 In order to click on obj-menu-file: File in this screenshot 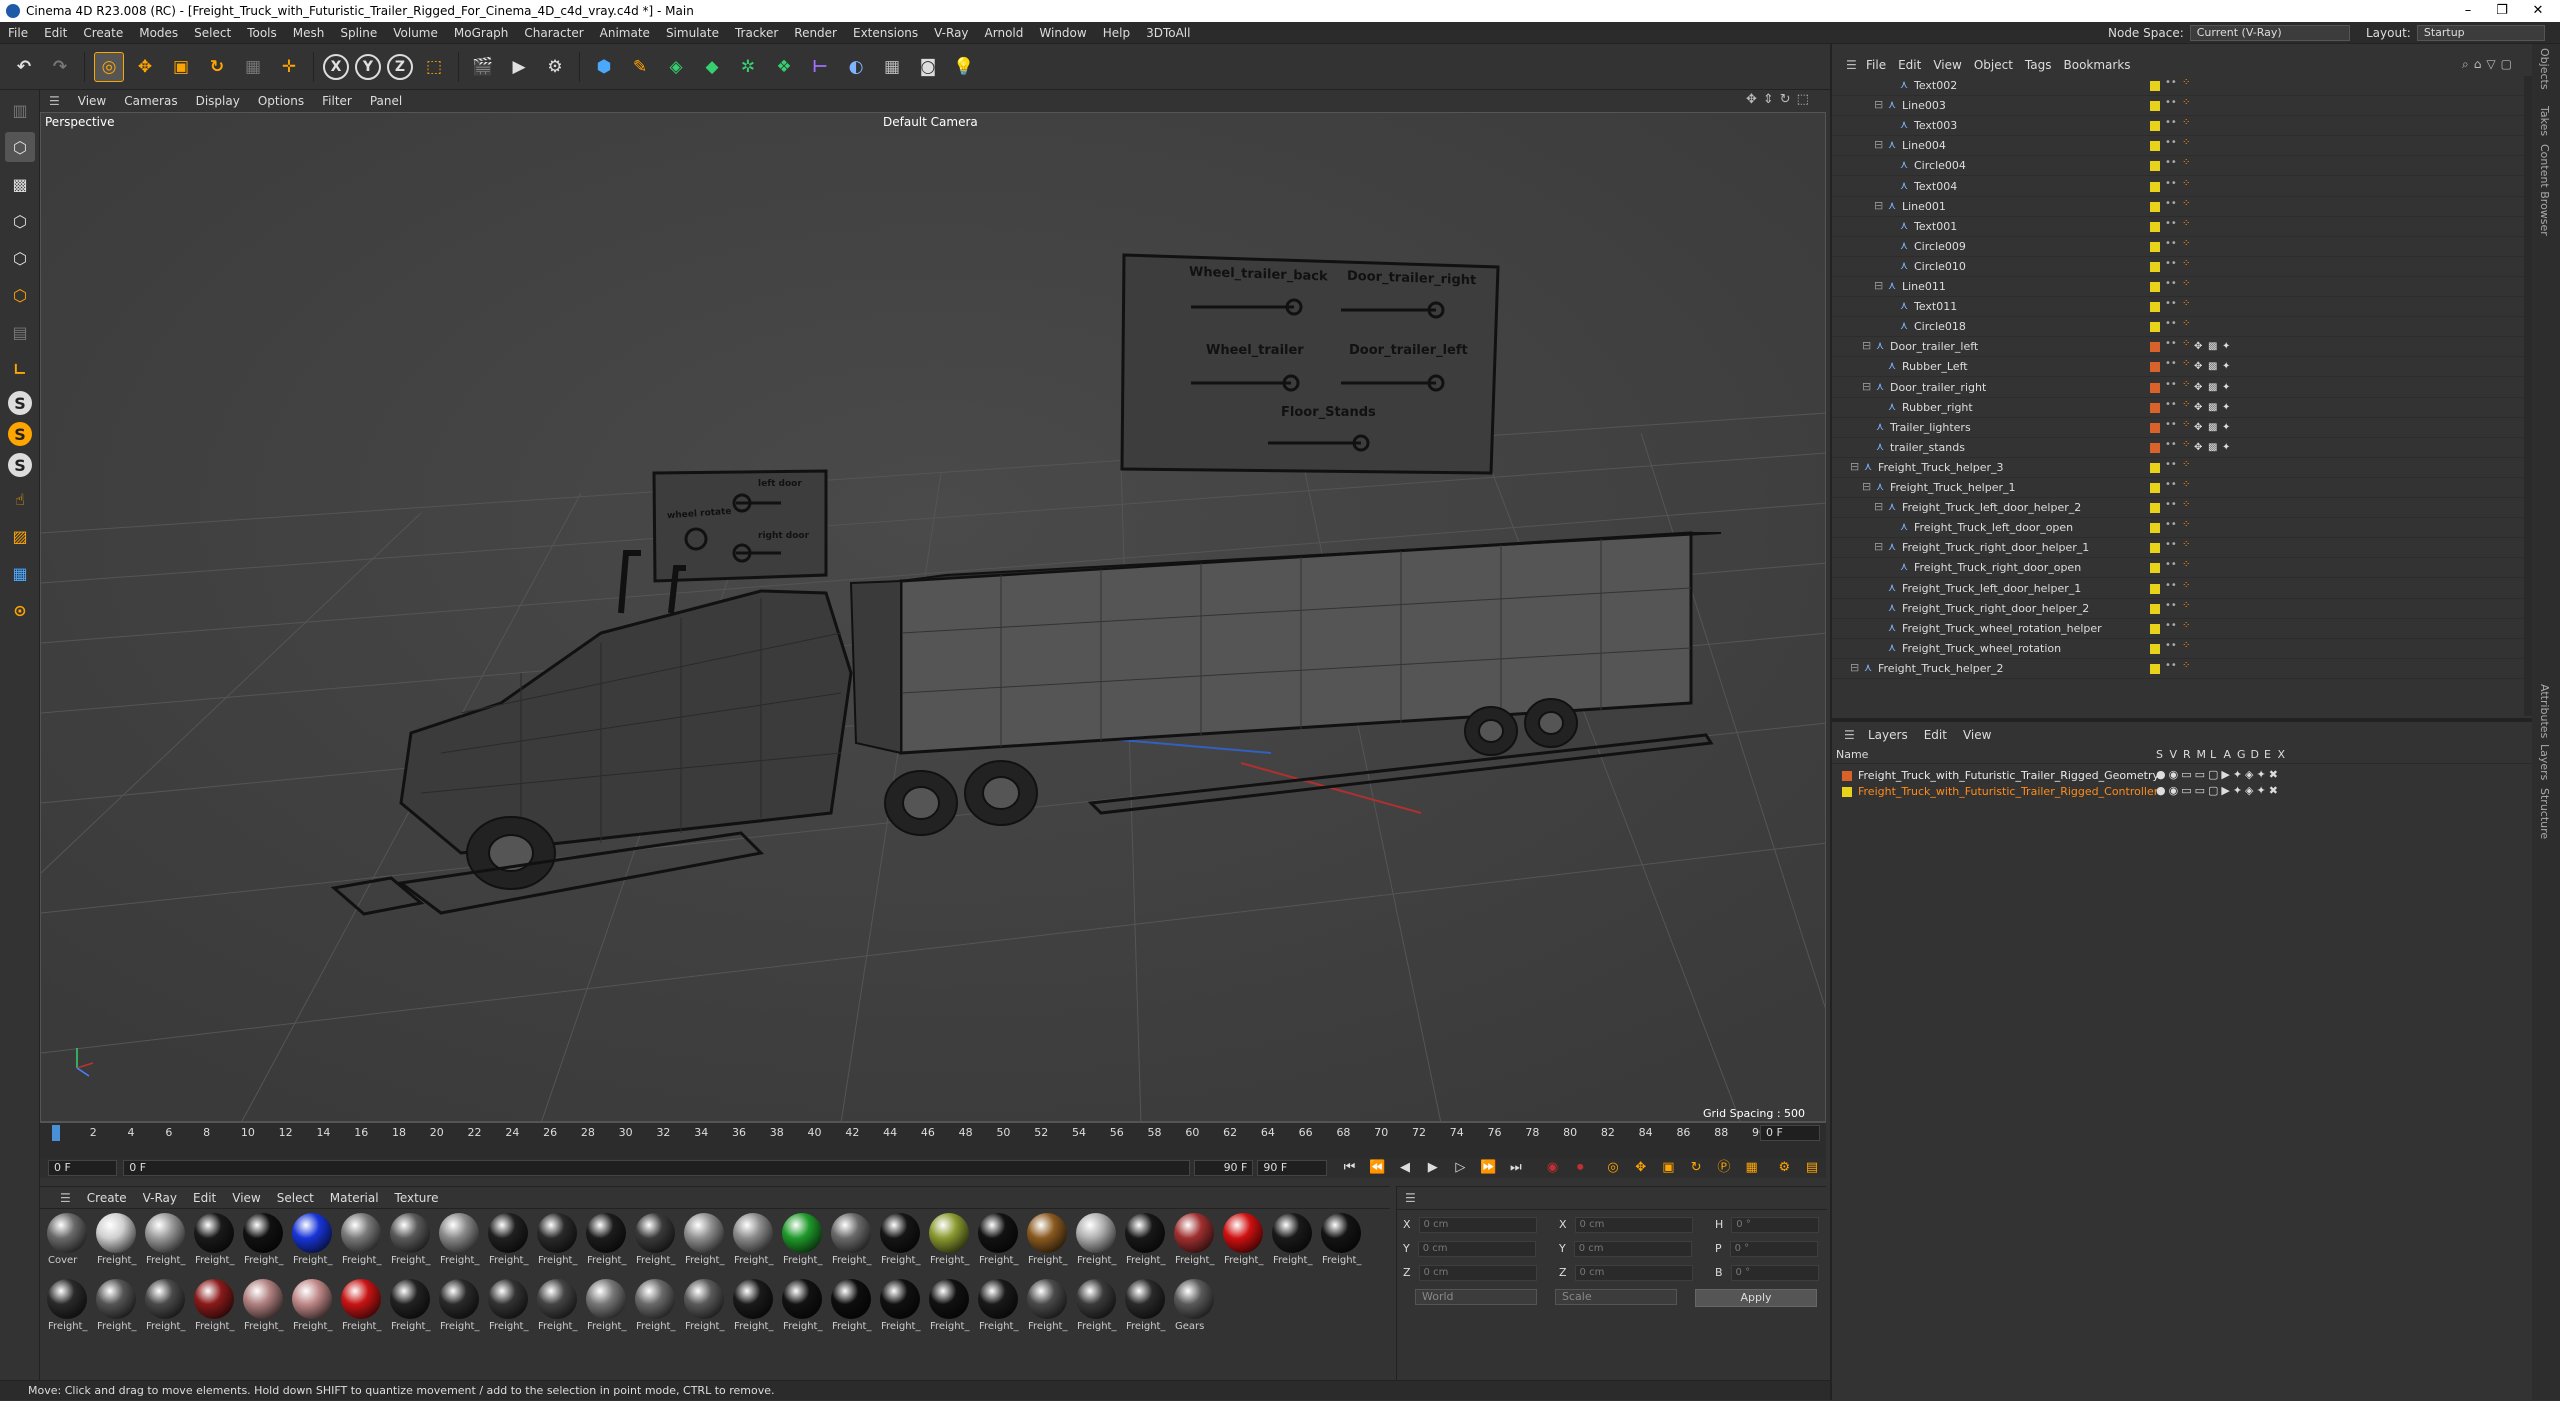, I will do `click(1876, 65)`.